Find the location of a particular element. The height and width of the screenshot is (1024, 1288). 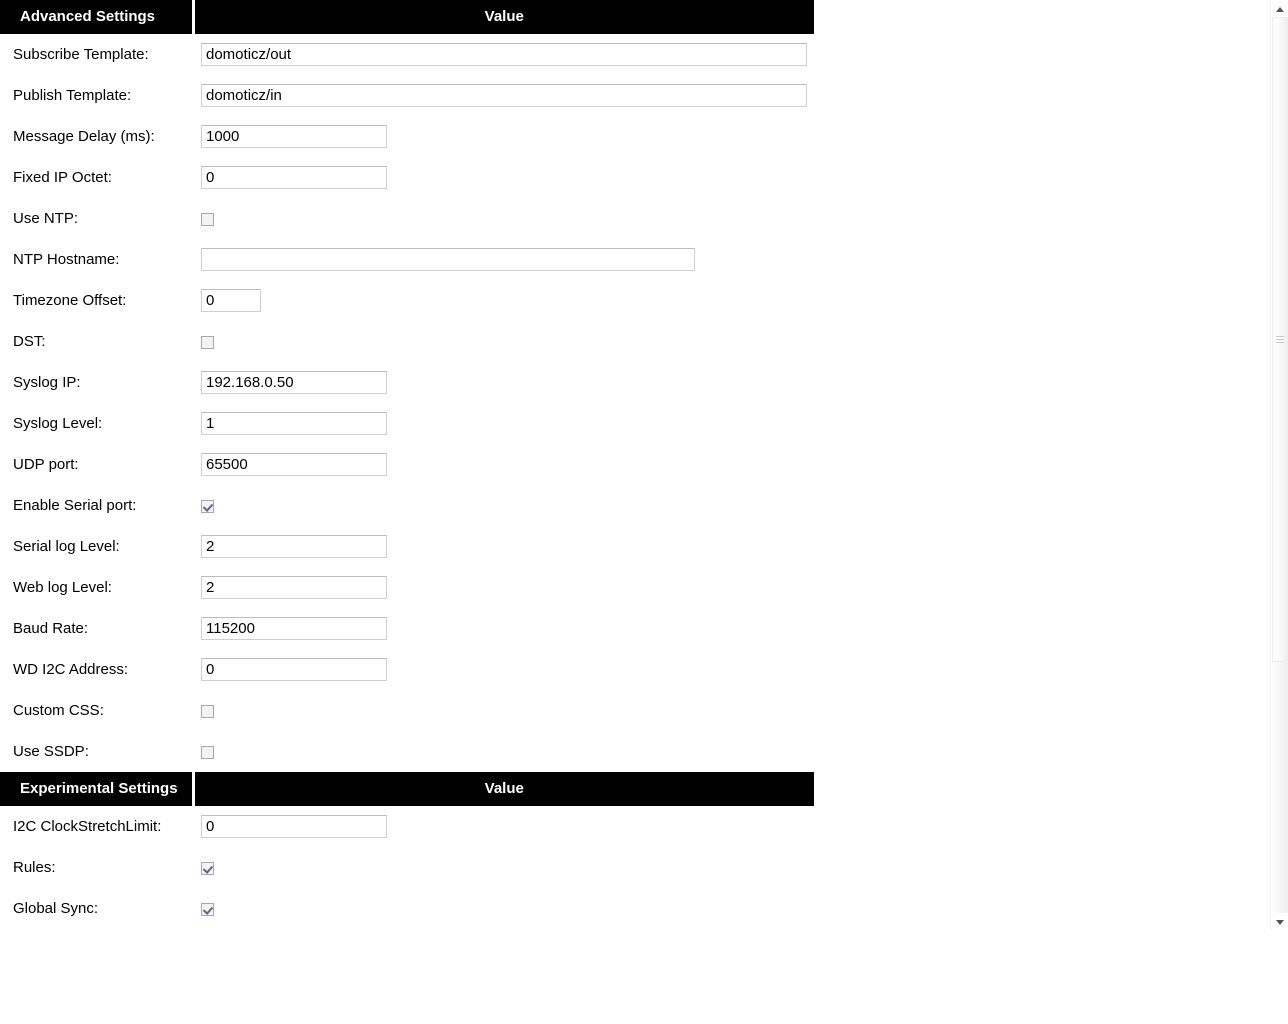

settings-row: Subscribe Template: is located at coordinates (407, 54).